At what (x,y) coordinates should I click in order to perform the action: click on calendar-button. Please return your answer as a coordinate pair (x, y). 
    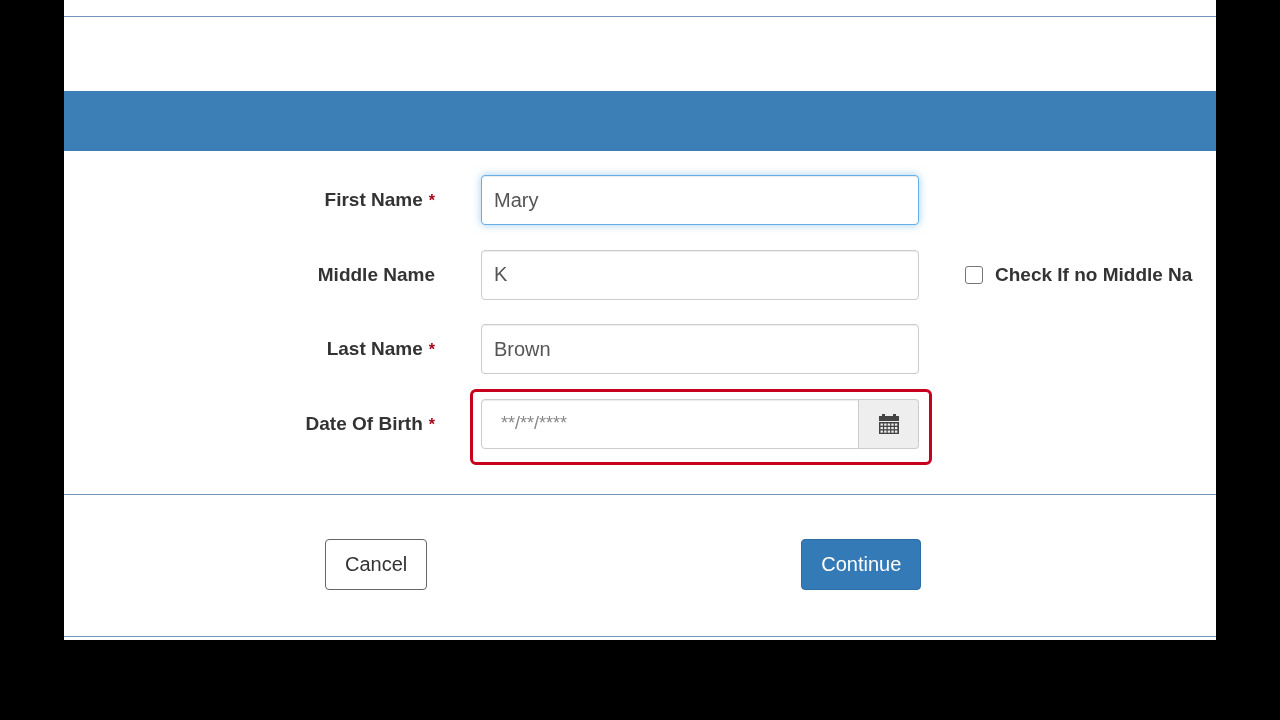
    Looking at the image, I should click on (889, 423).